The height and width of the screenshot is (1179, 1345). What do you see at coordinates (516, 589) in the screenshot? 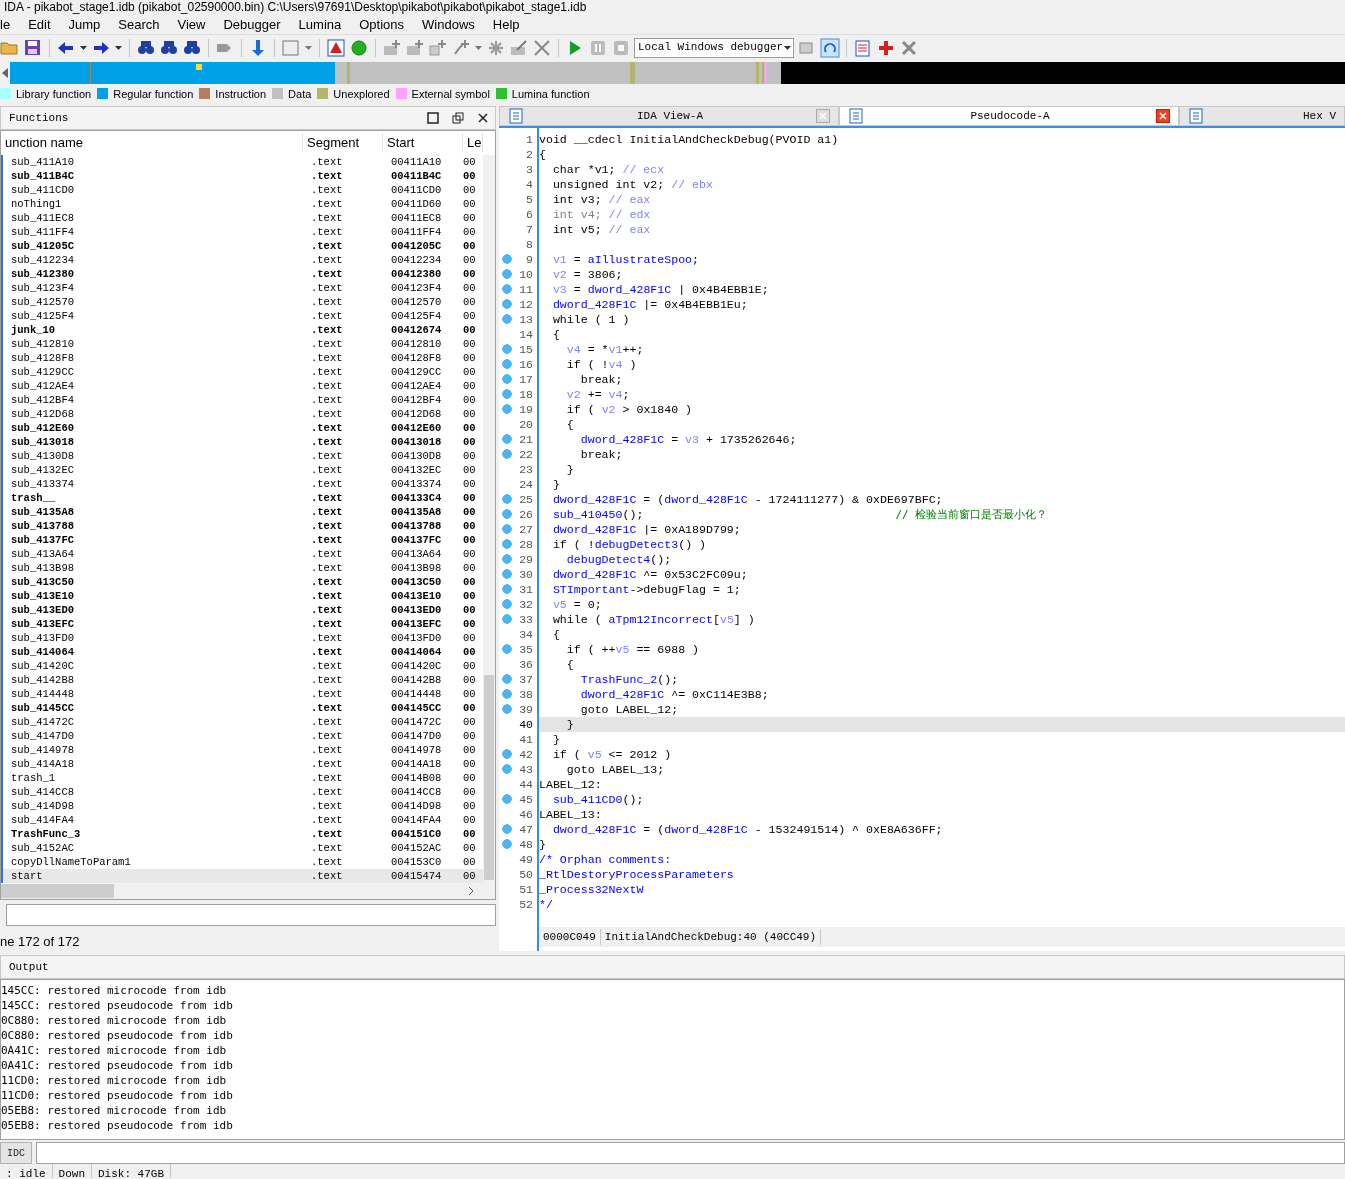
I see `line-number: 31` at bounding box center [516, 589].